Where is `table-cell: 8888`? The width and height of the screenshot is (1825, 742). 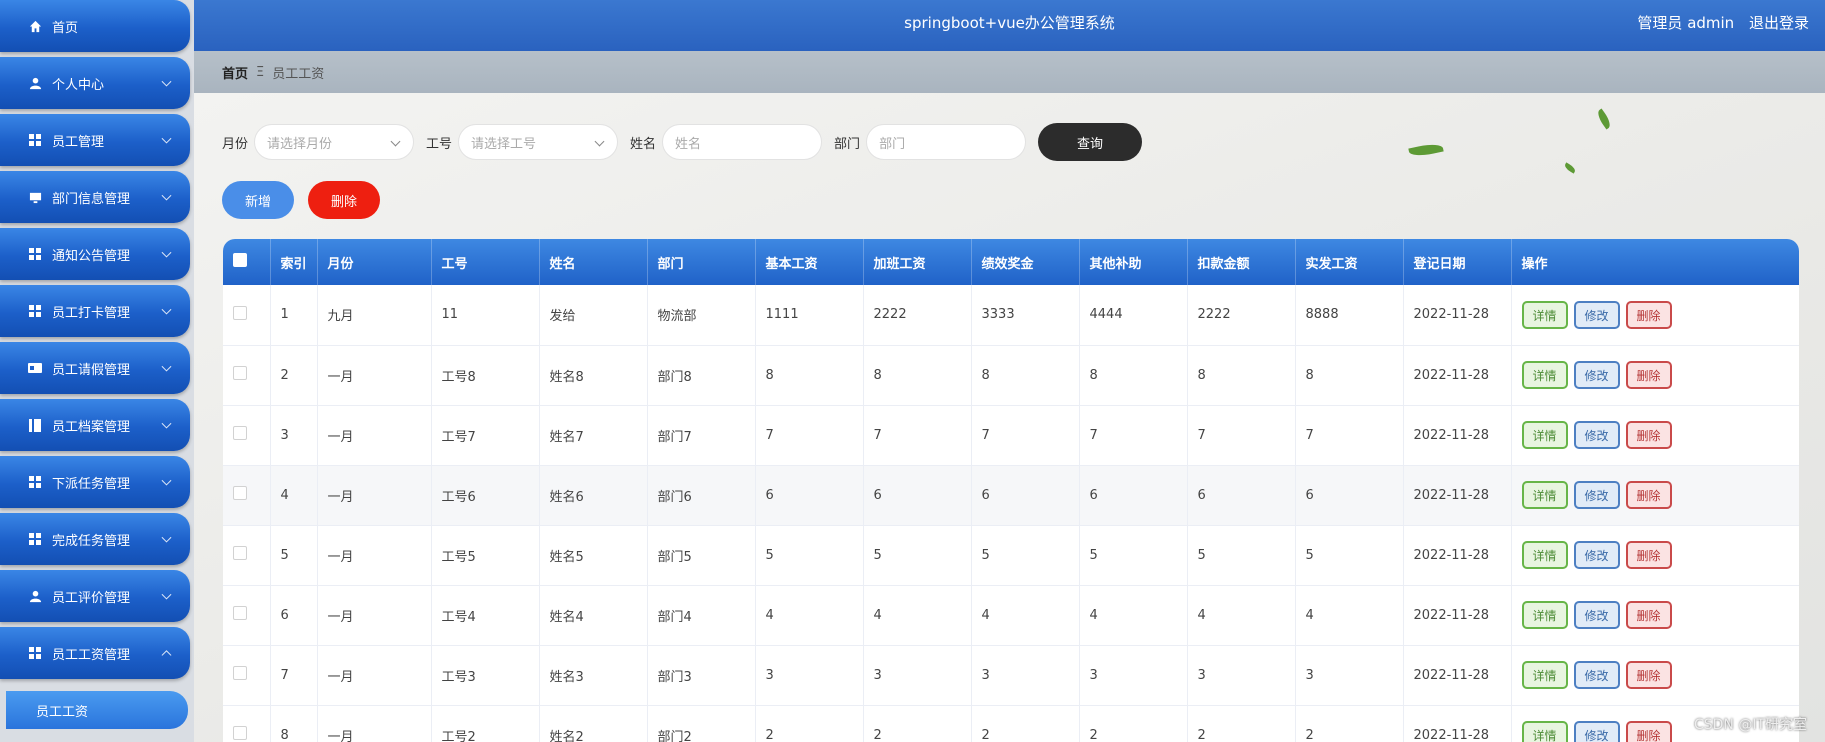
table-cell: 8888 is located at coordinates (1349, 315).